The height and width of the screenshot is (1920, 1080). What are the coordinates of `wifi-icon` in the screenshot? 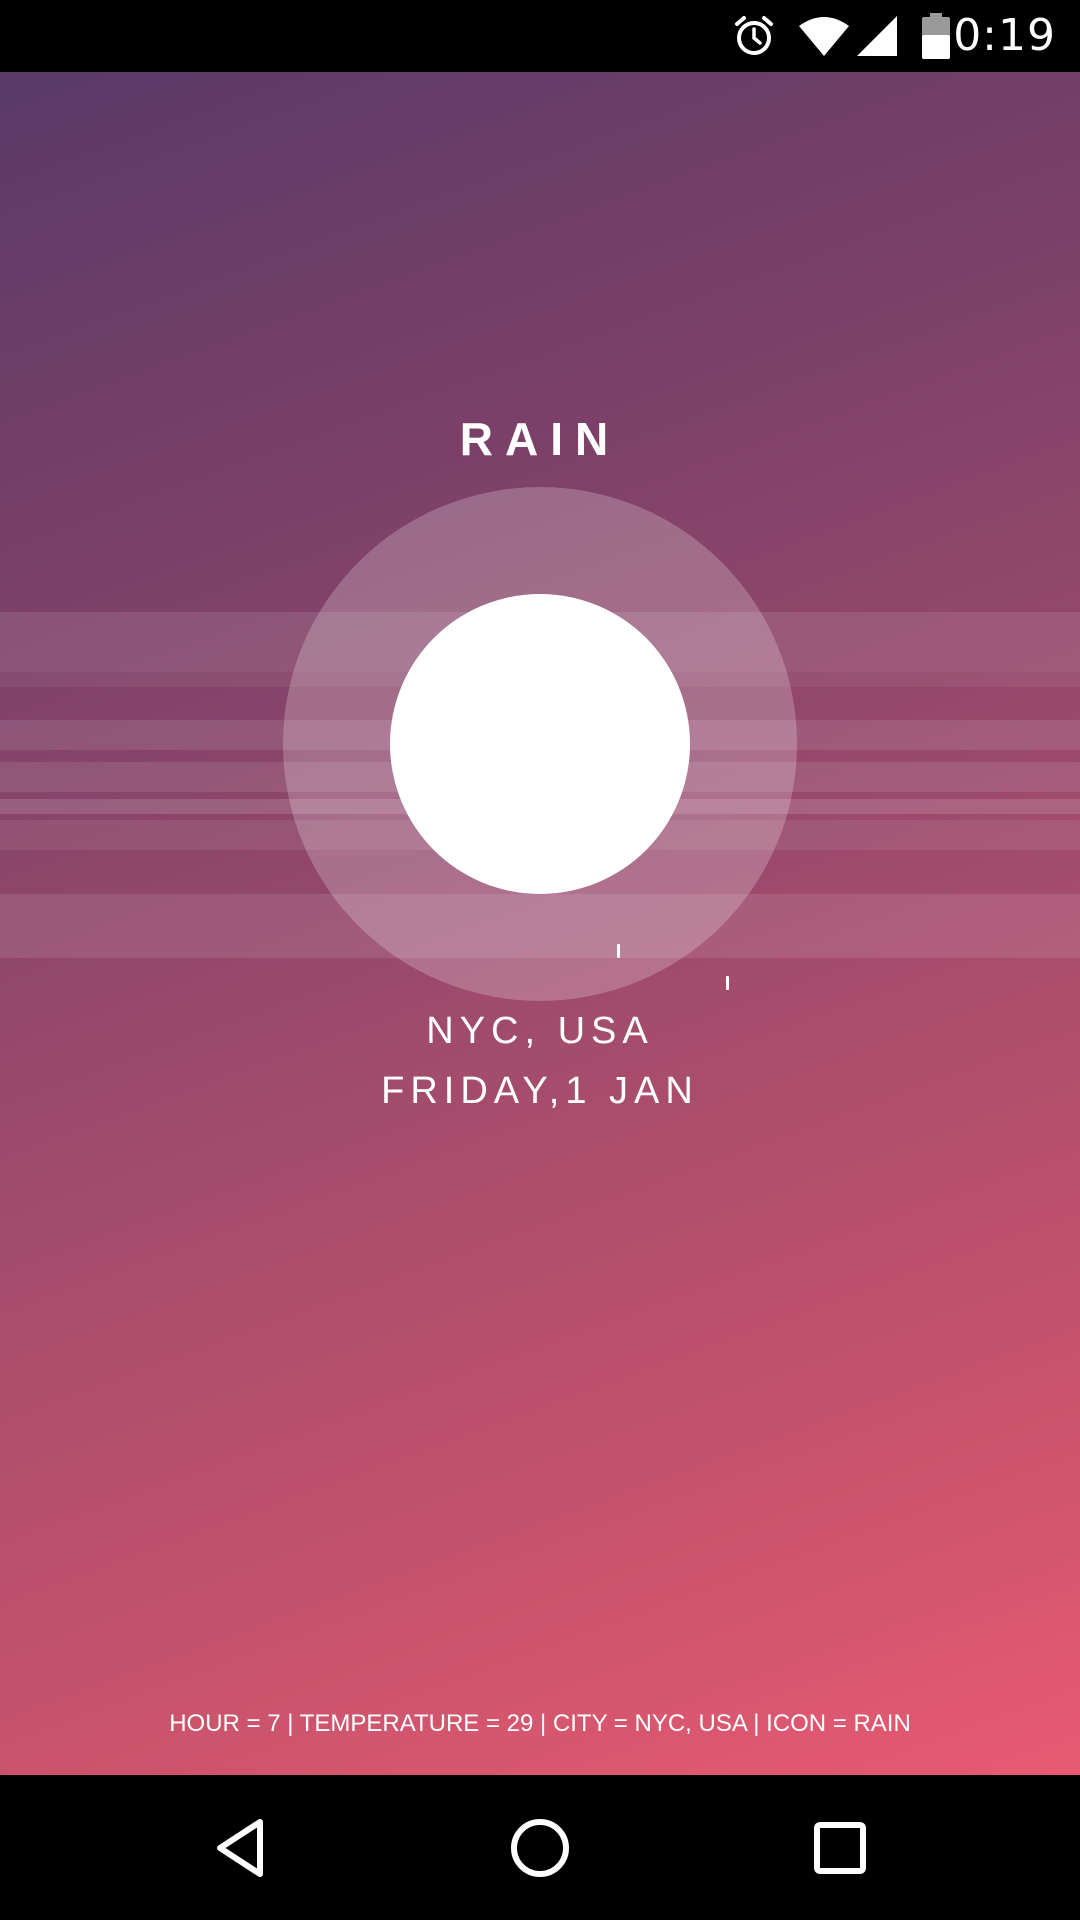 It's located at (824, 36).